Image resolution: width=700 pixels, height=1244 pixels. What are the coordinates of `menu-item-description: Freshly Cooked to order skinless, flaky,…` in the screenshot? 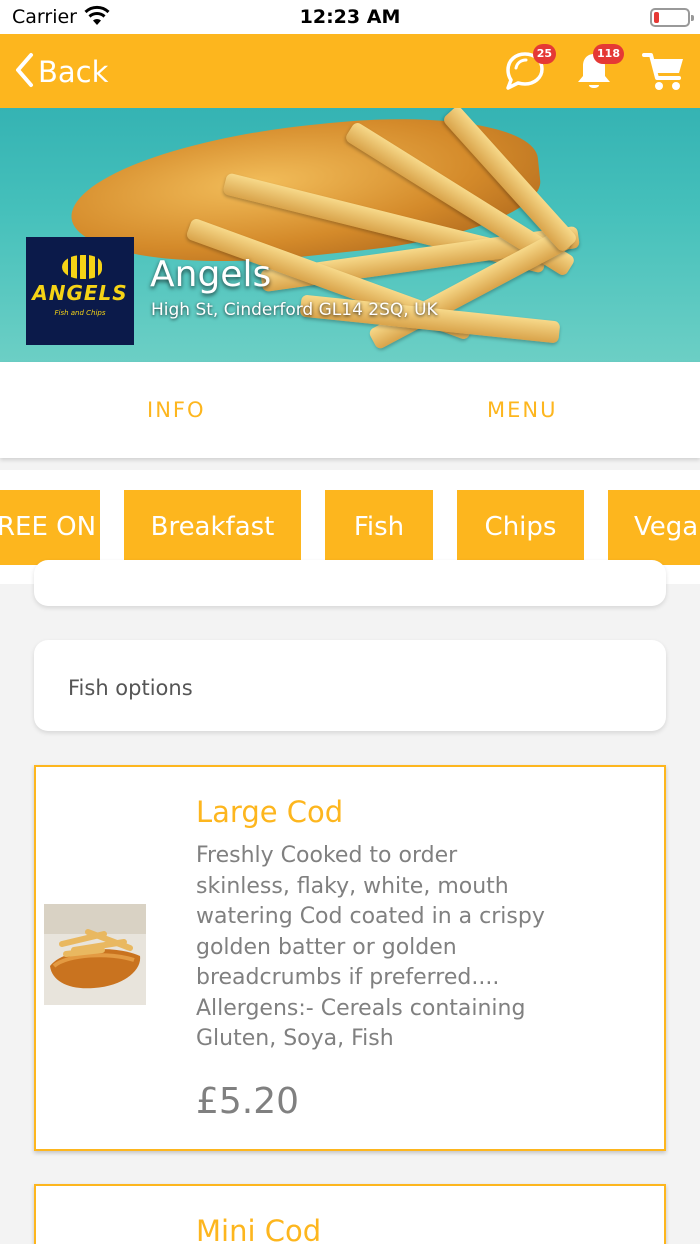 It's located at (406, 948).